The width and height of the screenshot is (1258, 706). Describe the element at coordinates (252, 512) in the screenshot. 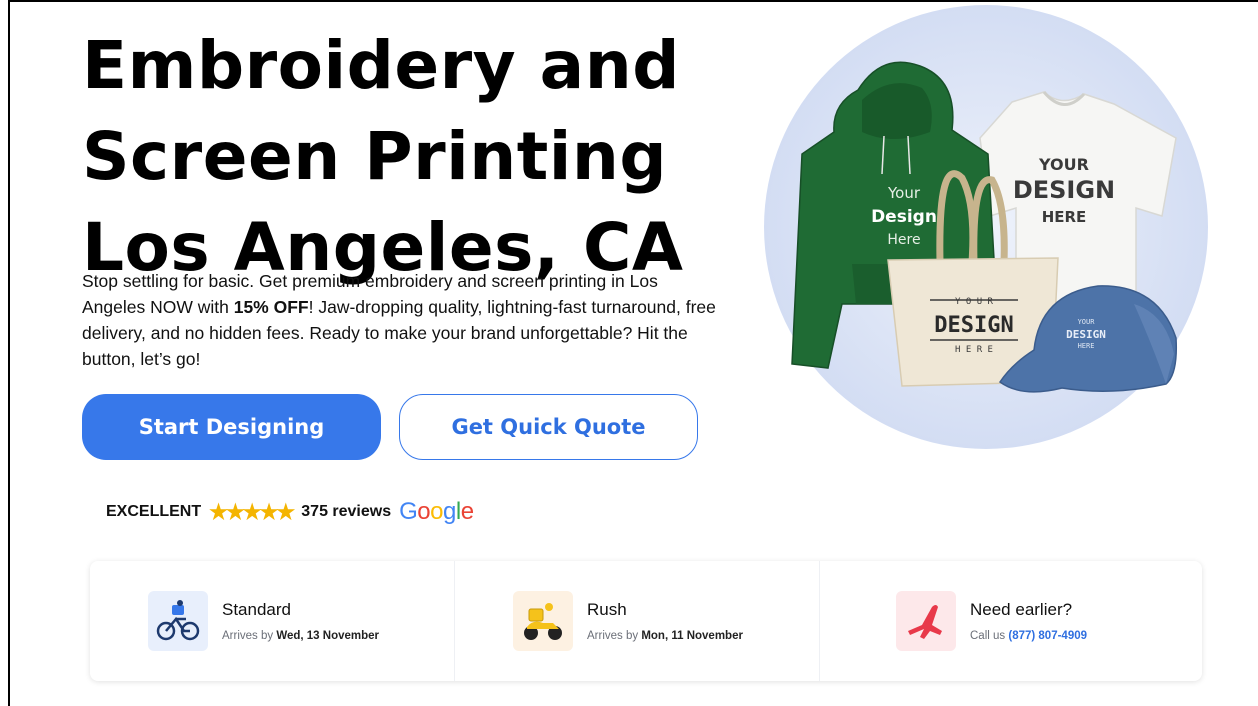

I see `rating-stars-icon: ★★★★★` at that location.